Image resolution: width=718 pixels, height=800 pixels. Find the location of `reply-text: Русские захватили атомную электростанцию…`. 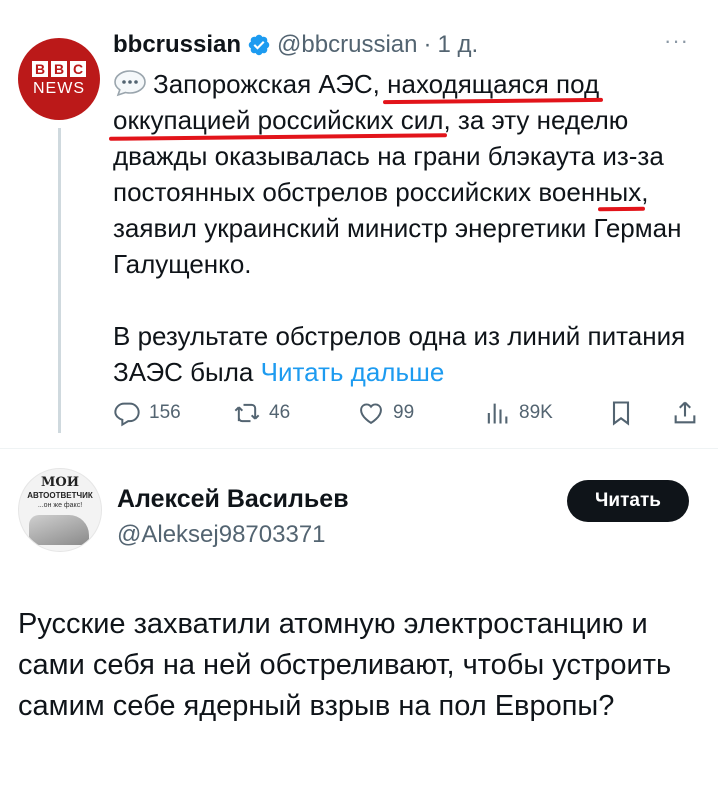

reply-text: Русские захватили атомную электростанцию… is located at coordinates (345, 665).